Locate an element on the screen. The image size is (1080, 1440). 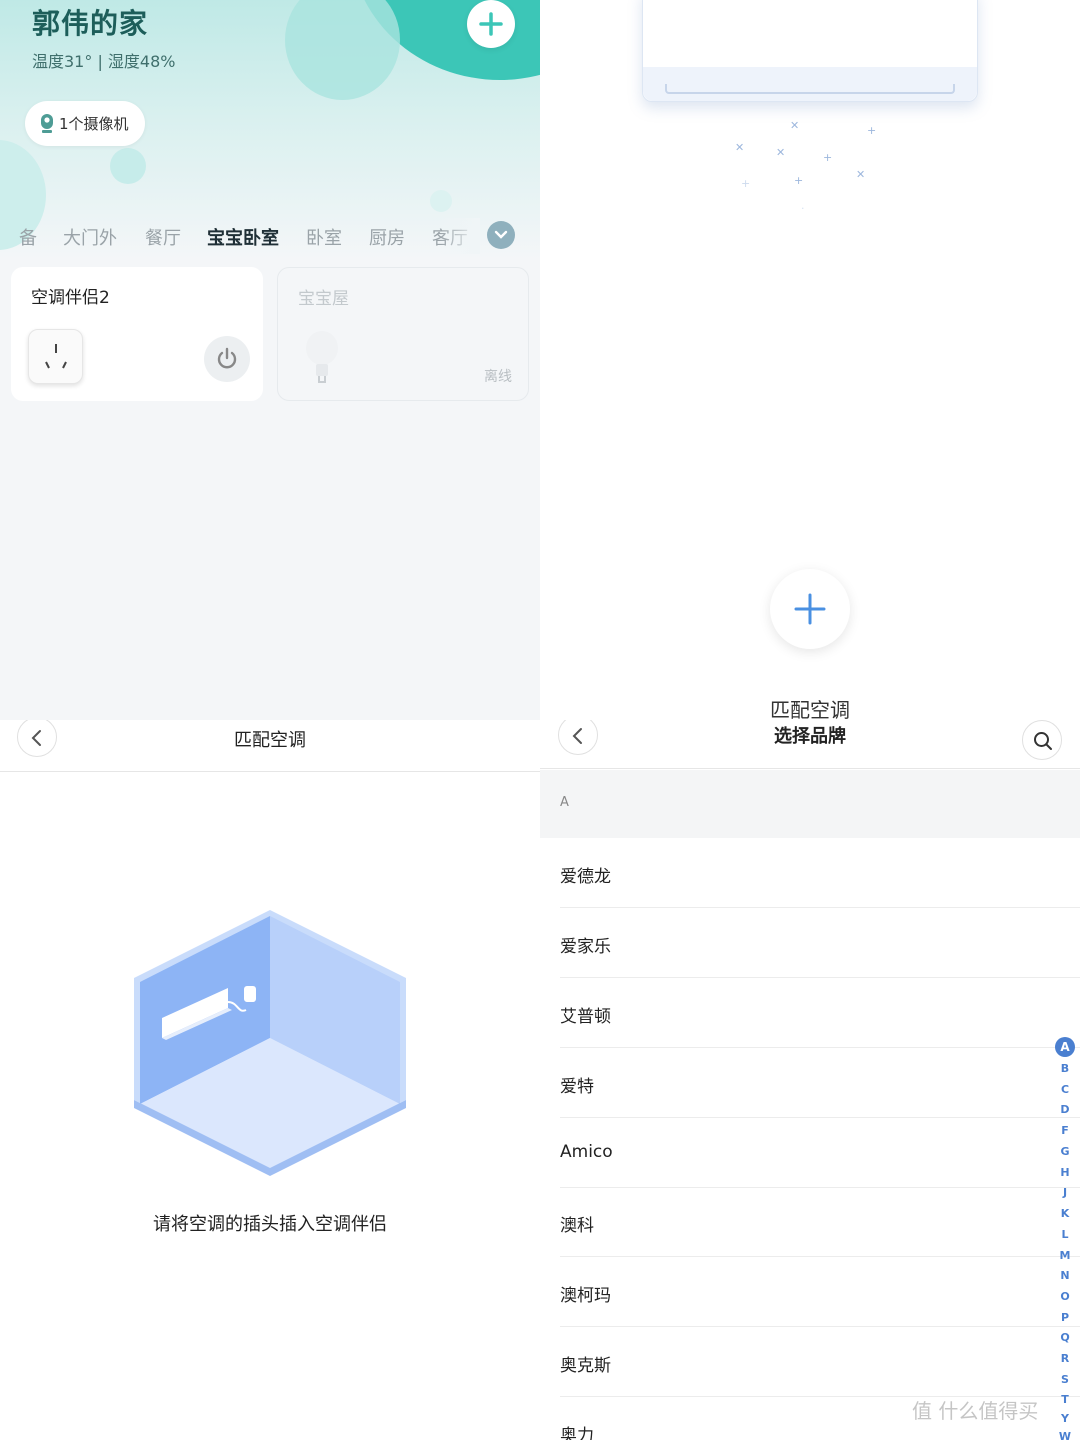
brand-name: Amico is located at coordinates (586, 1152).